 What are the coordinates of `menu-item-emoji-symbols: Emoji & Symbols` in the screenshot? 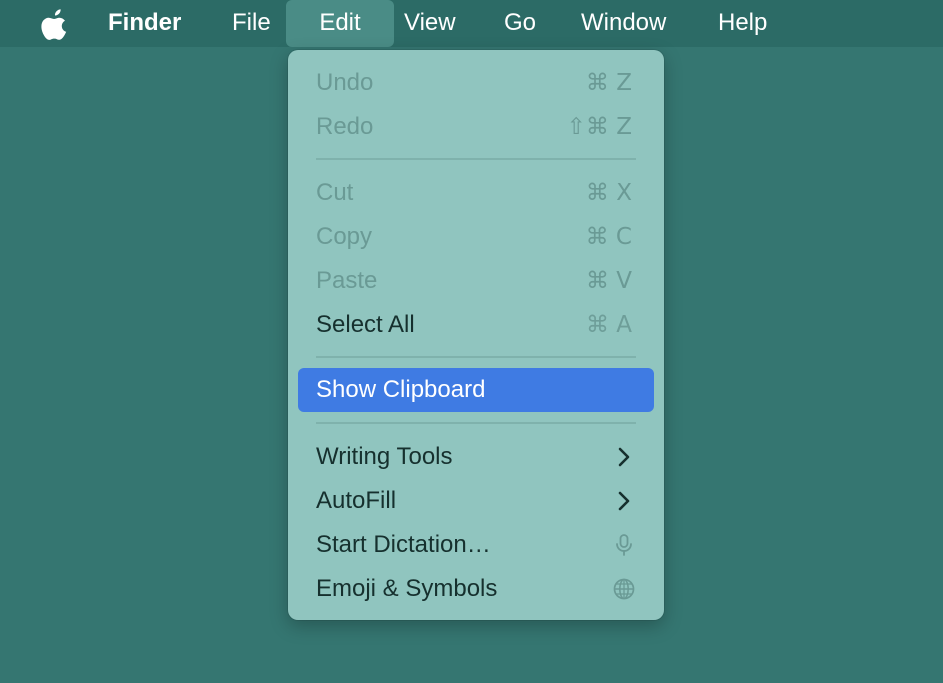 It's located at (476, 589).